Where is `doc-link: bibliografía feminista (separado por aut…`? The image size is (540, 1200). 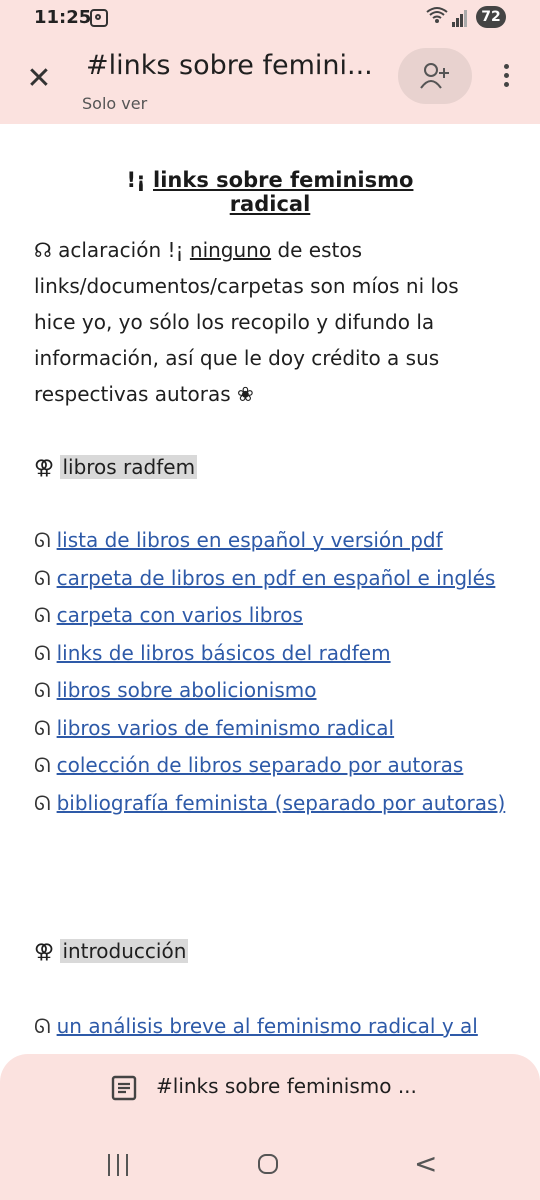 doc-link: bibliografía feminista (separado por aut… is located at coordinates (281, 803).